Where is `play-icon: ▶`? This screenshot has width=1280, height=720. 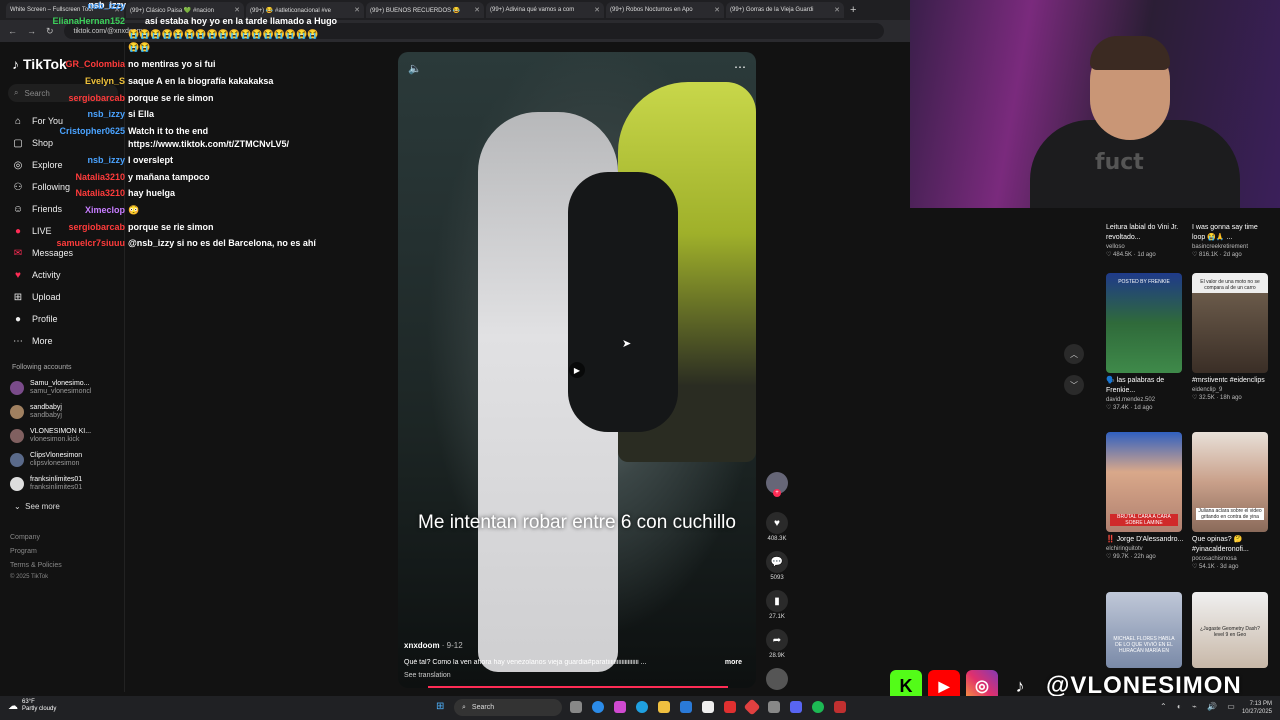
play-icon: ▶ is located at coordinates (577, 370).